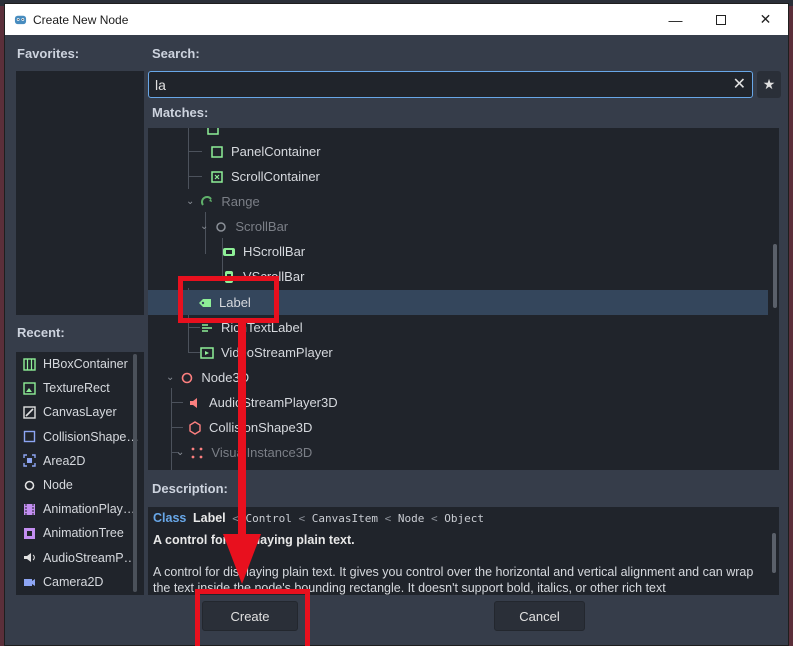 The width and height of the screenshot is (793, 646). I want to click on inherit-link: CanvasItem, so click(345, 518).